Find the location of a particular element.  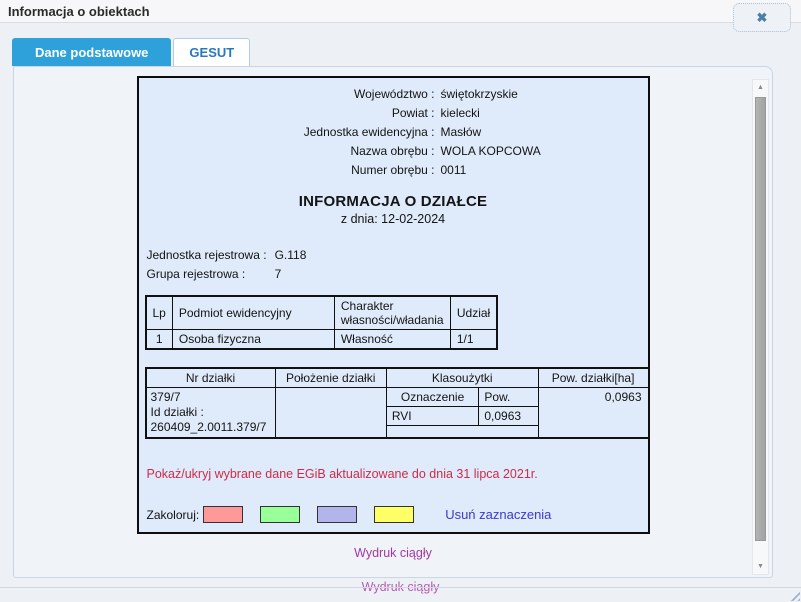

colorize-row: Zakoloruj: Usuń zaznaczenia is located at coordinates (395, 514).